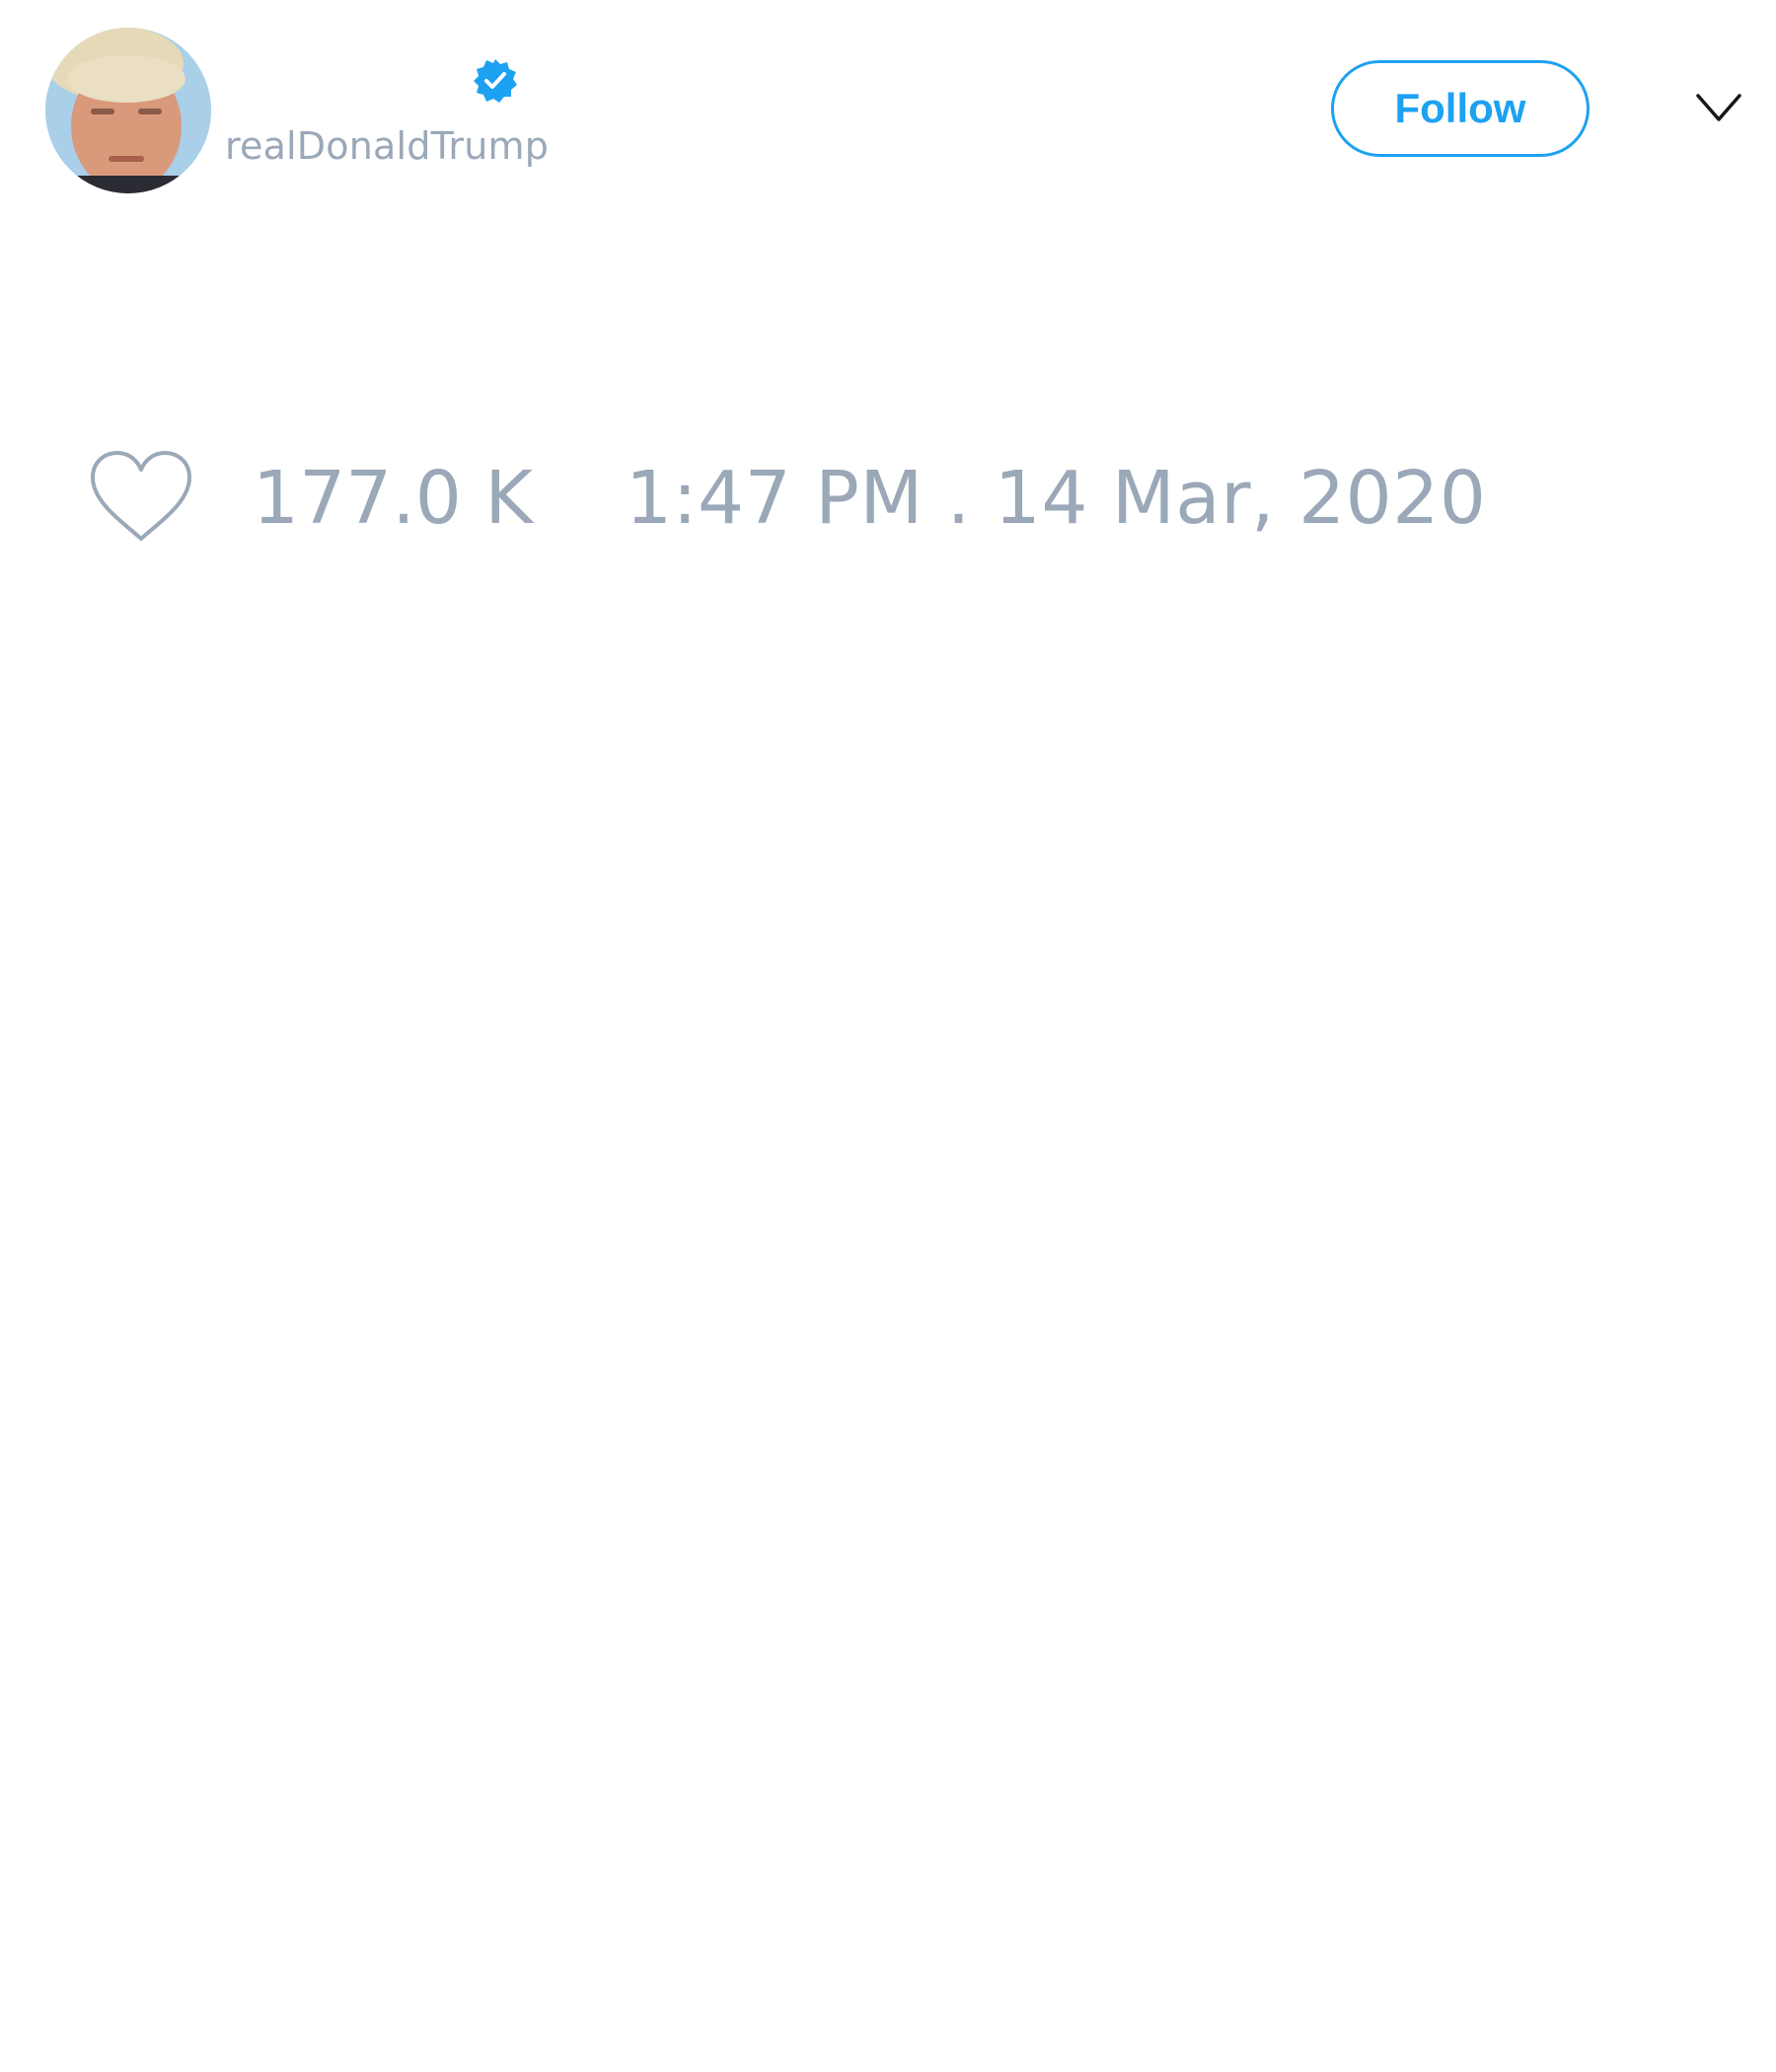 The image size is (1776, 2072). I want to click on like-count: 177.0 K, so click(393, 499).